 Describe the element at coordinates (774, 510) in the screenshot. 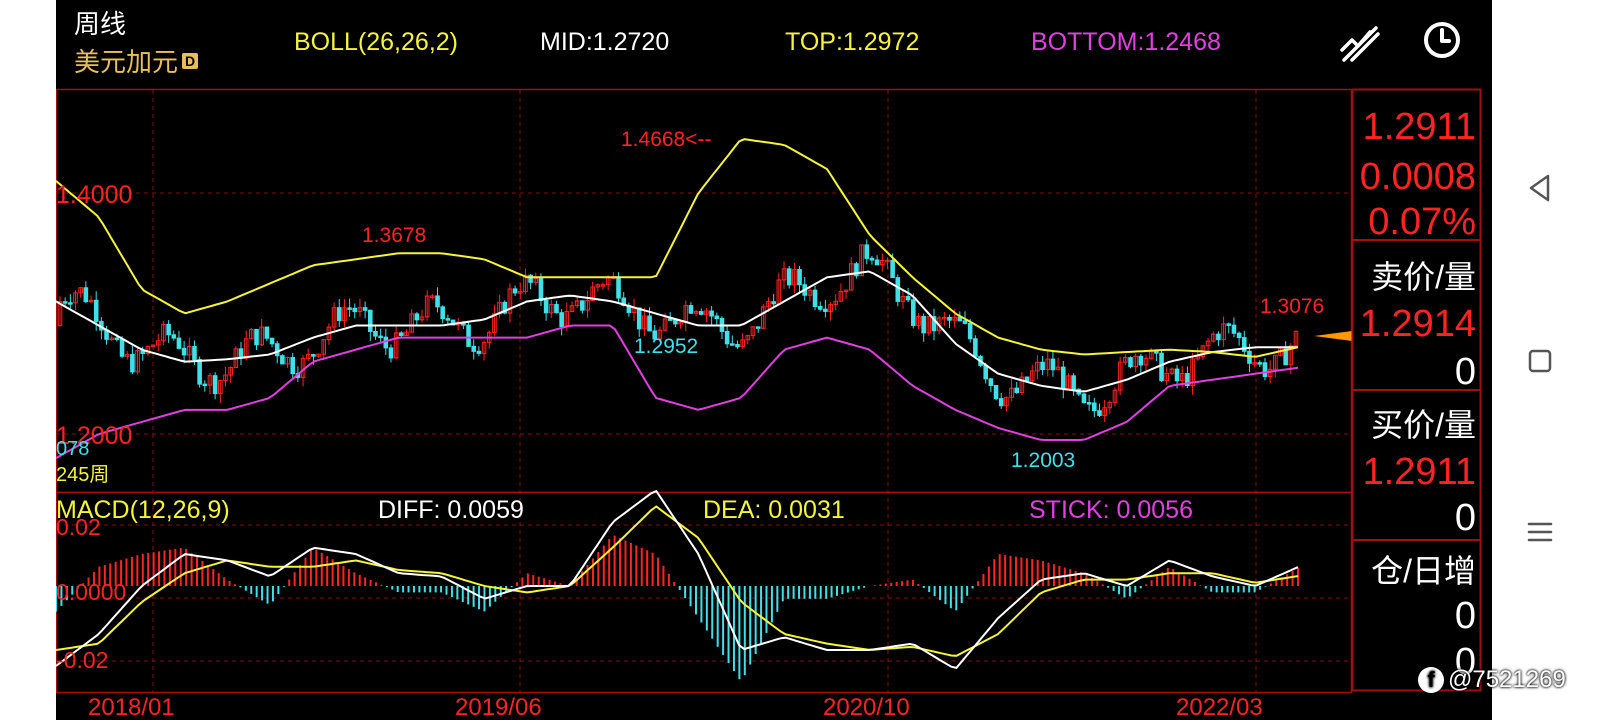

I see `macd-dea-value: DEA: 0.0031` at that location.